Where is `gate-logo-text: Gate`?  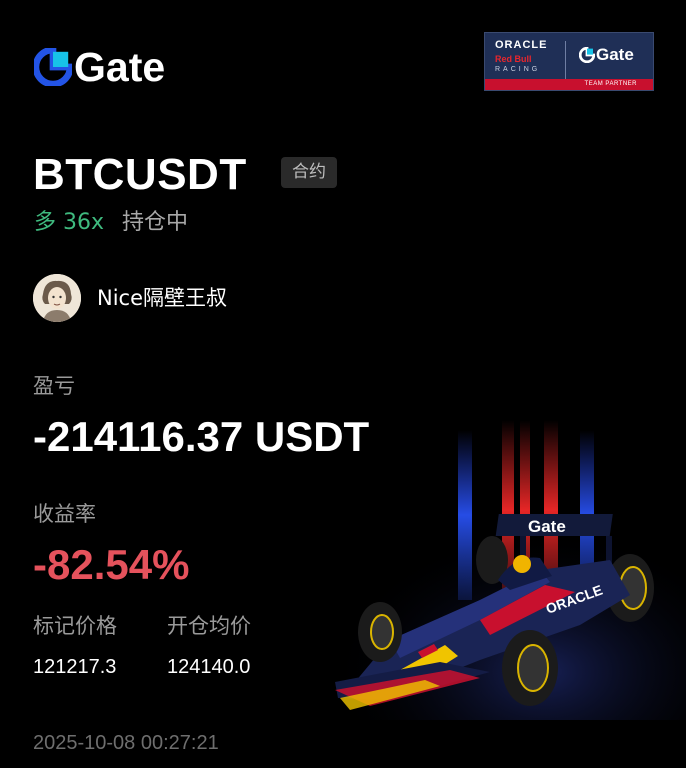 gate-logo-text: Gate is located at coordinates (120, 67).